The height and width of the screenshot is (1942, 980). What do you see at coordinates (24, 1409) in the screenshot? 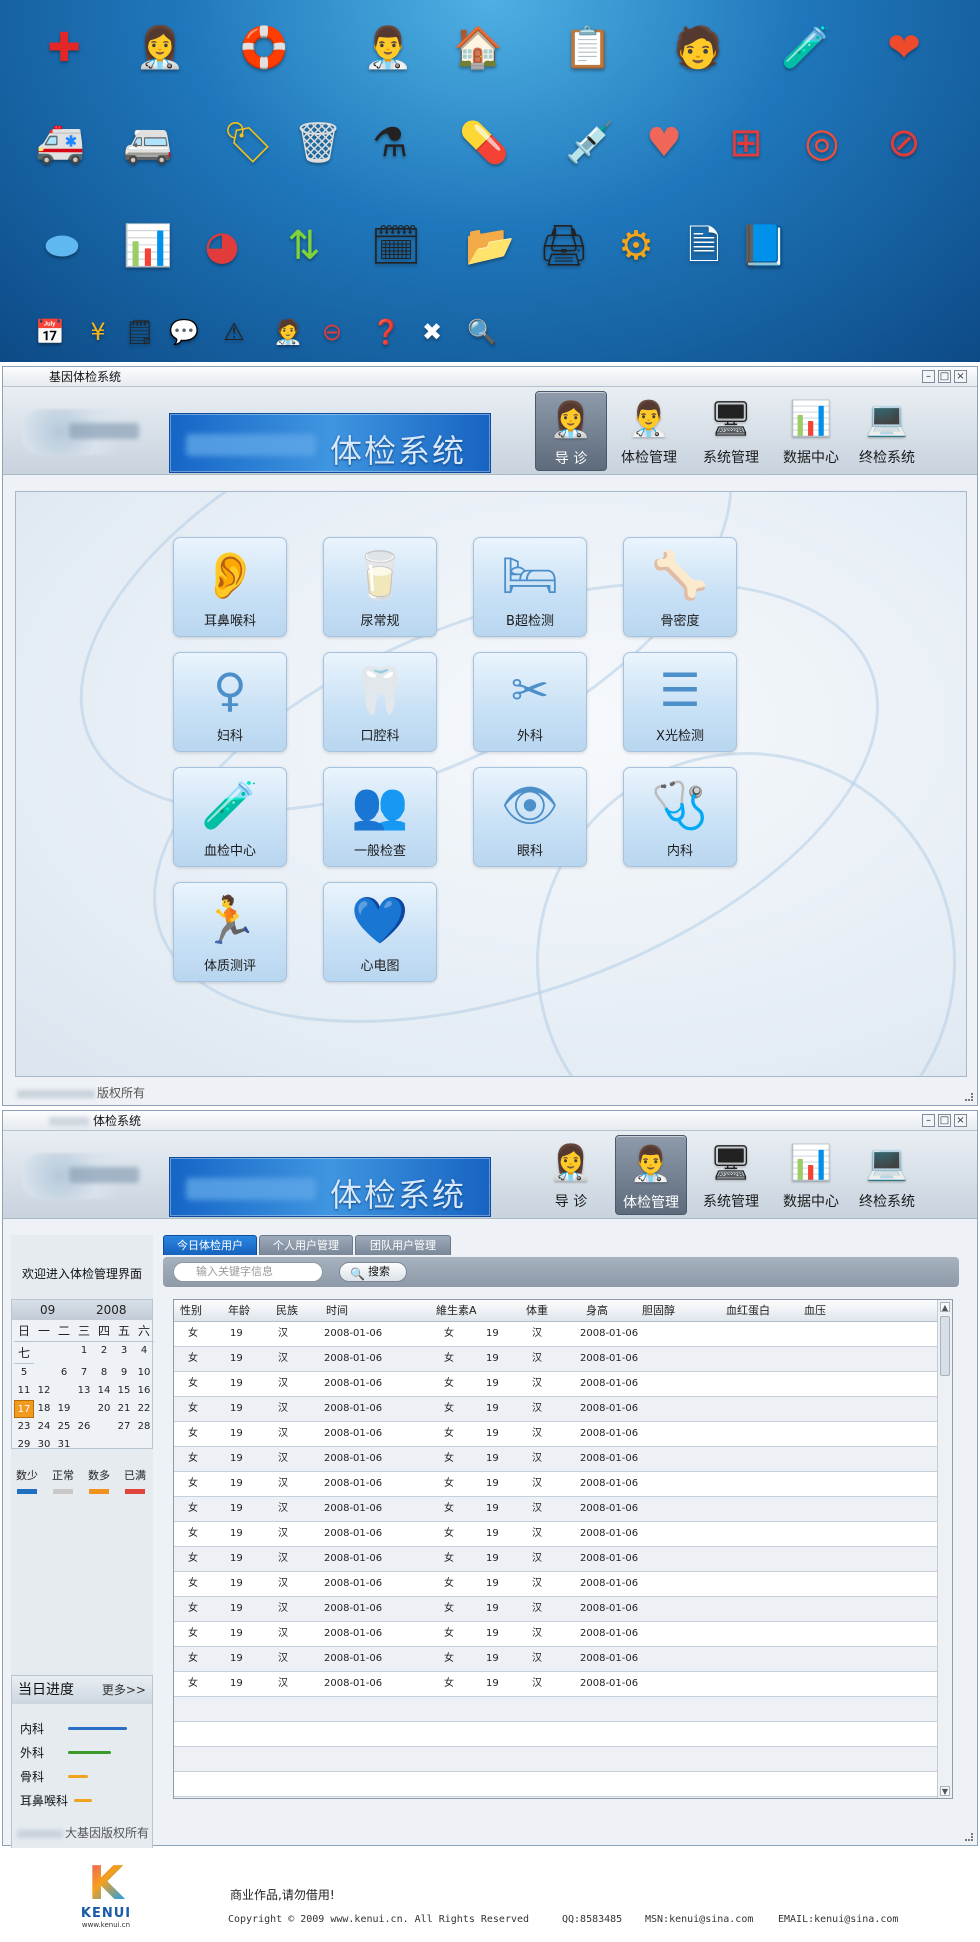
I see `calendar-today: 17` at bounding box center [24, 1409].